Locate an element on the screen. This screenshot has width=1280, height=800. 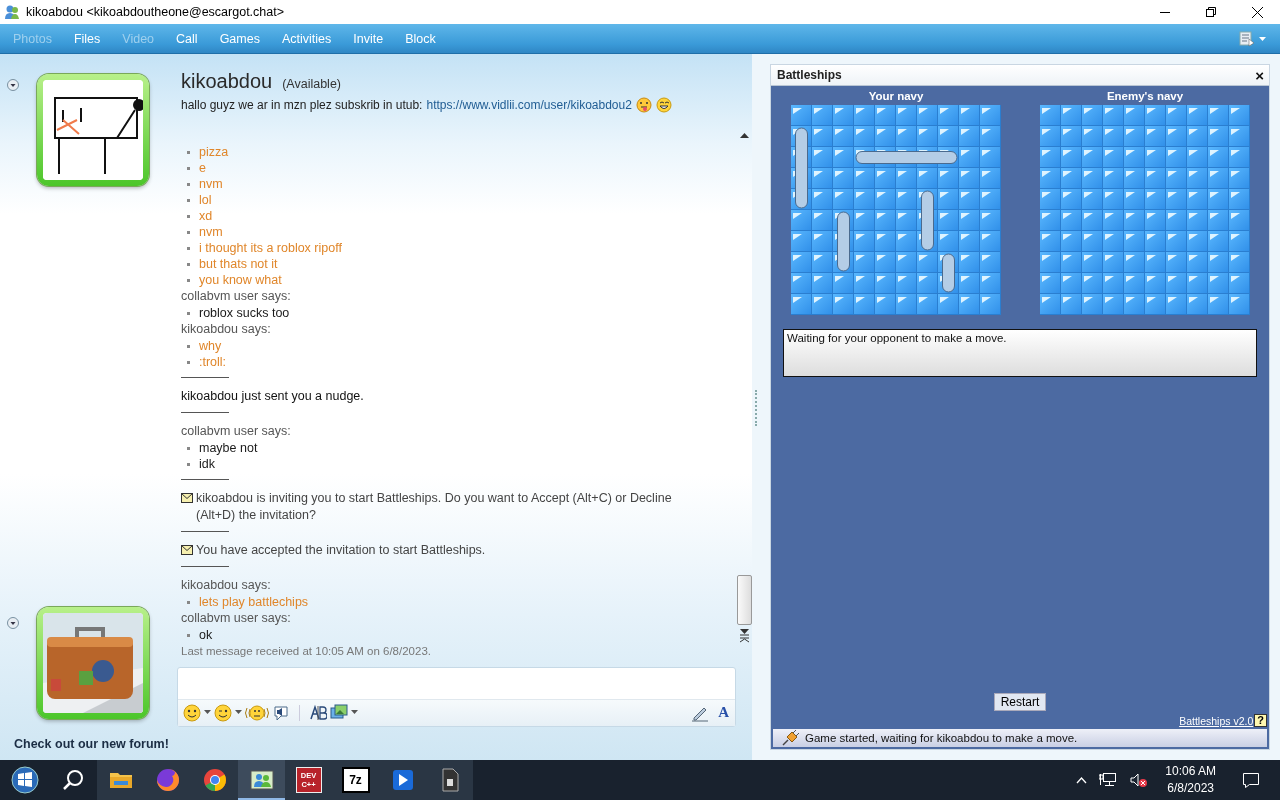
taskbar-button: 7z is located at coordinates (355, 780).